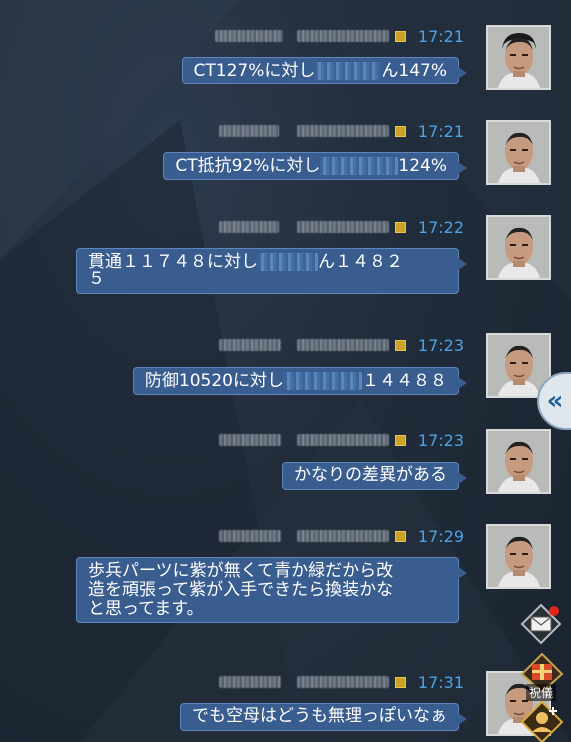 The width and height of the screenshot is (571, 742). I want to click on gift-label: 祝儀, so click(541, 692).